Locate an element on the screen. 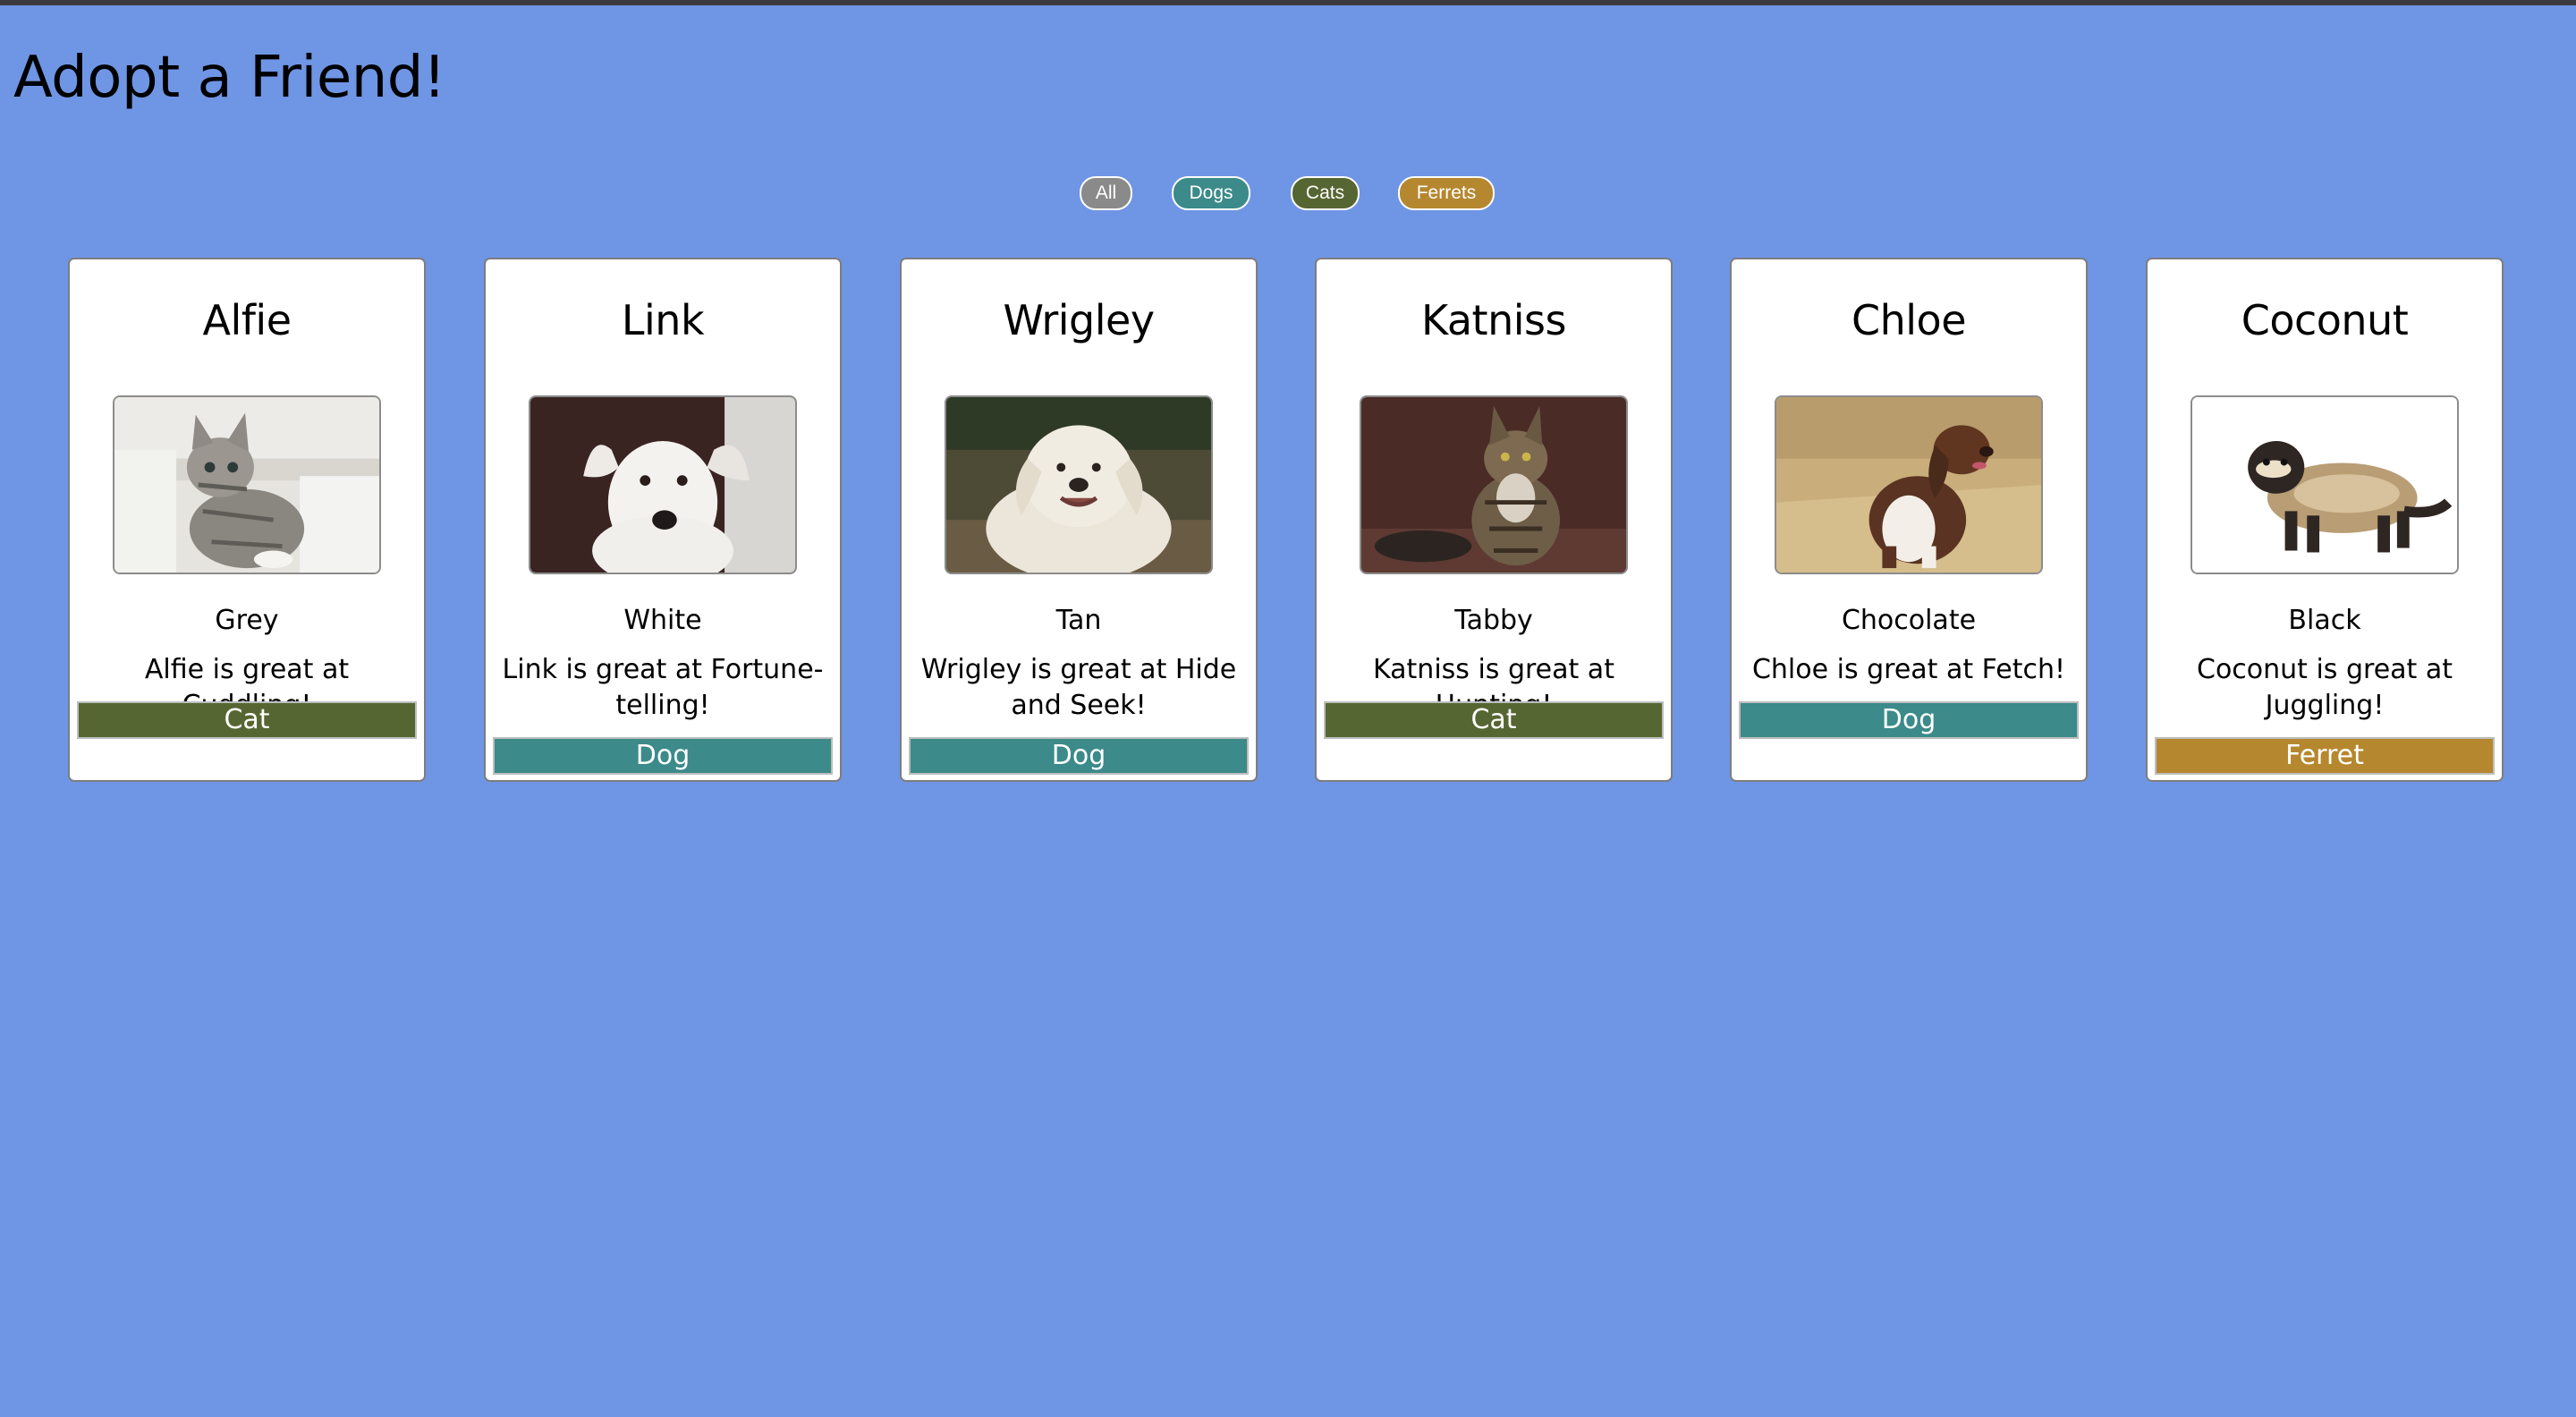  pet-name: Link is located at coordinates (663, 320).